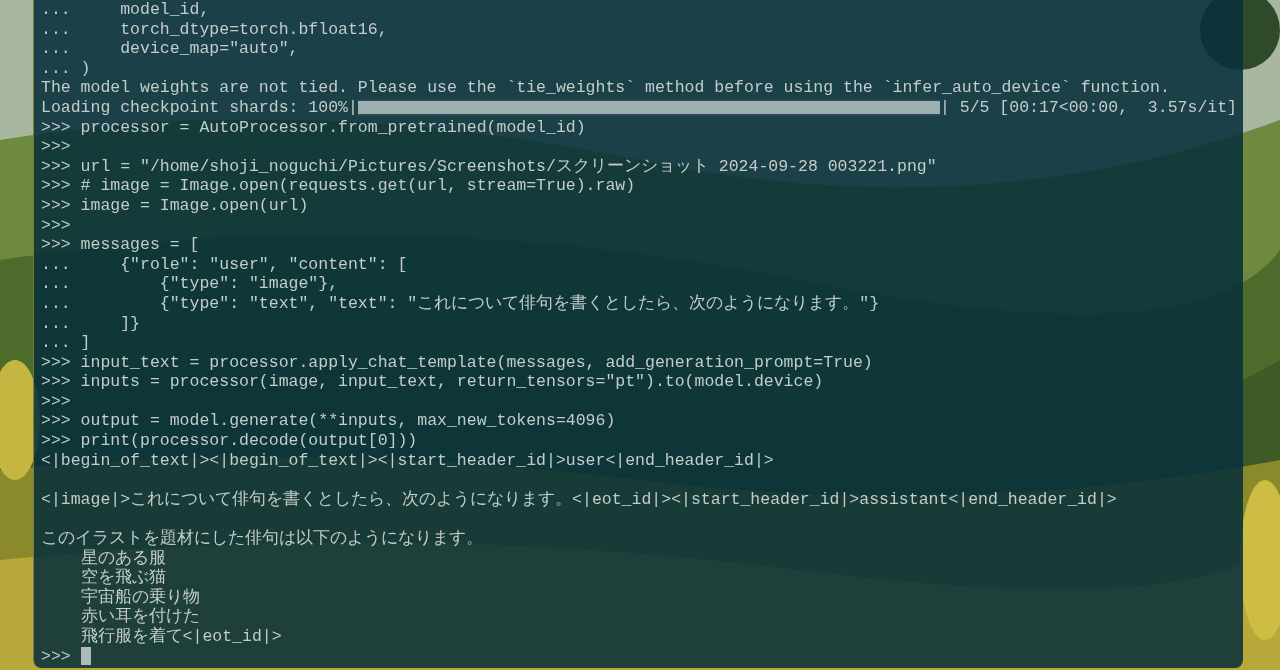  I want to click on terminal-line: 星のある服, so click(122, 558).